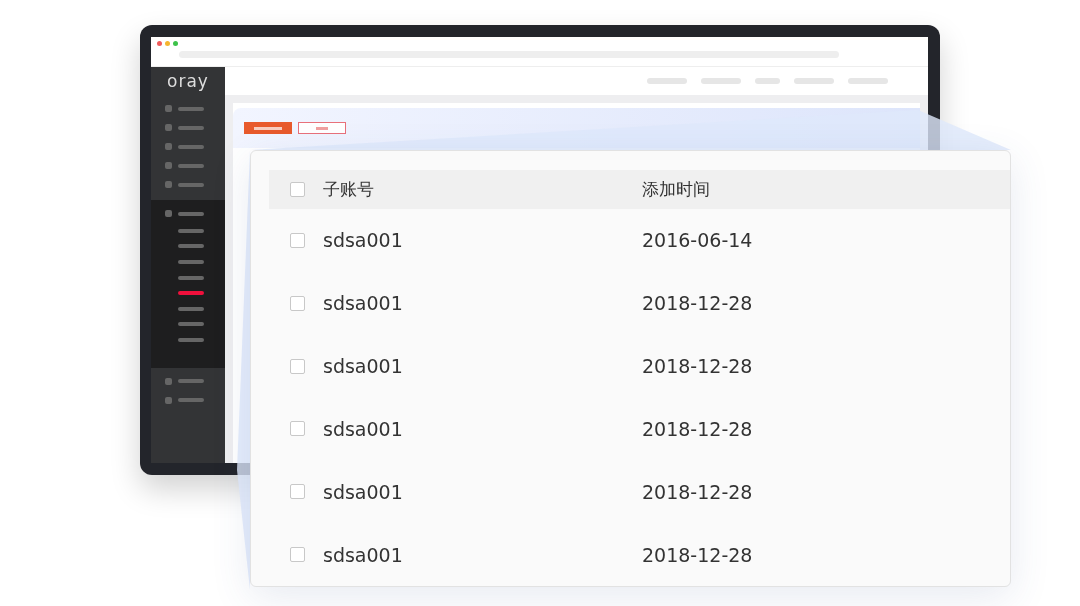  What do you see at coordinates (349, 189) in the screenshot?
I see `column-header: 子账号` at bounding box center [349, 189].